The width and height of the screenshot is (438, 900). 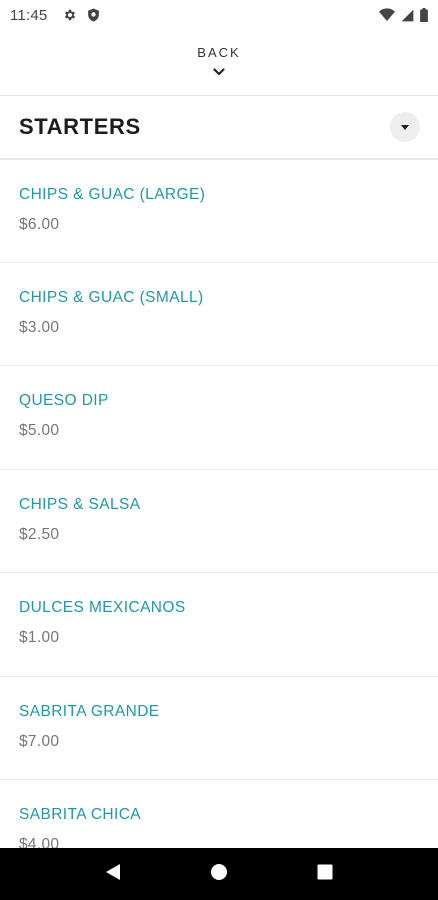 I want to click on nav-recents-button, so click(x=325, y=874).